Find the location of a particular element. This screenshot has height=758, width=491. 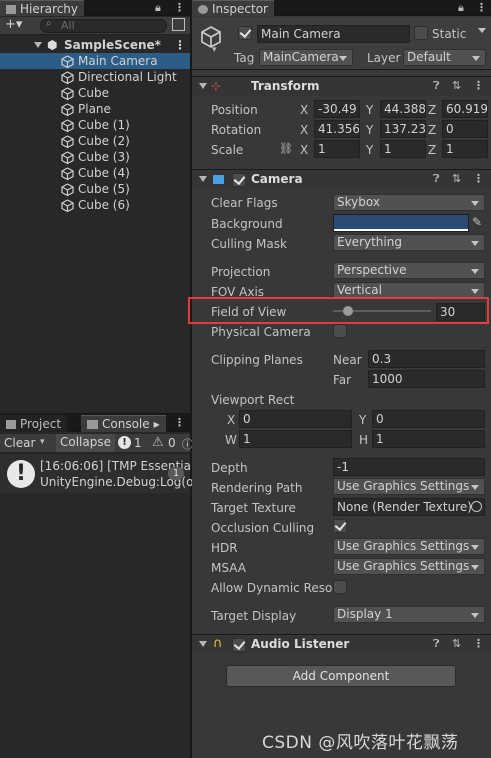

viewport-x-label: X is located at coordinates (231, 420).